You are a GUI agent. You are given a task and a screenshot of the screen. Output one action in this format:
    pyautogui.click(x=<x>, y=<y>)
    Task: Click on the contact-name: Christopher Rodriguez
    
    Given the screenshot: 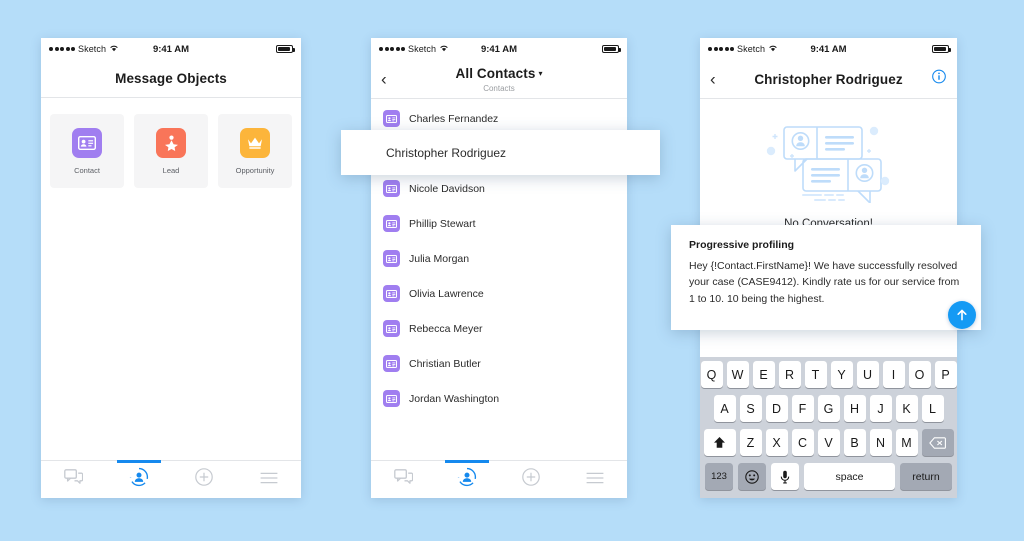 What is the action you would take?
    pyautogui.click(x=446, y=152)
    